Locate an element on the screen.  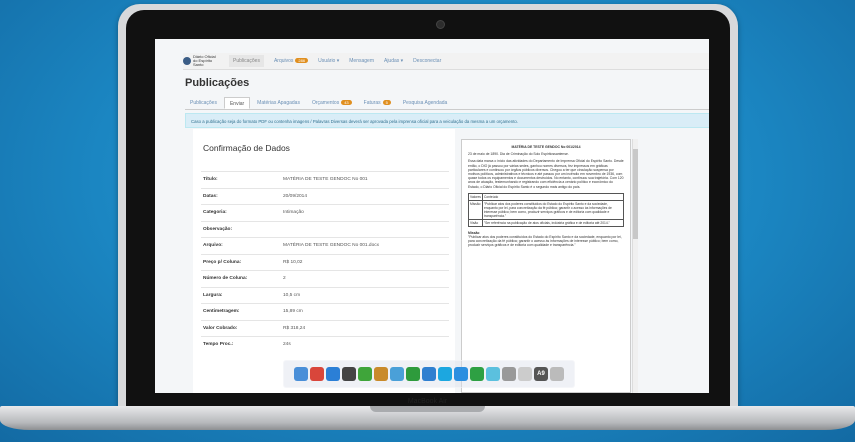
dock: A9 is located at coordinates (429, 374).